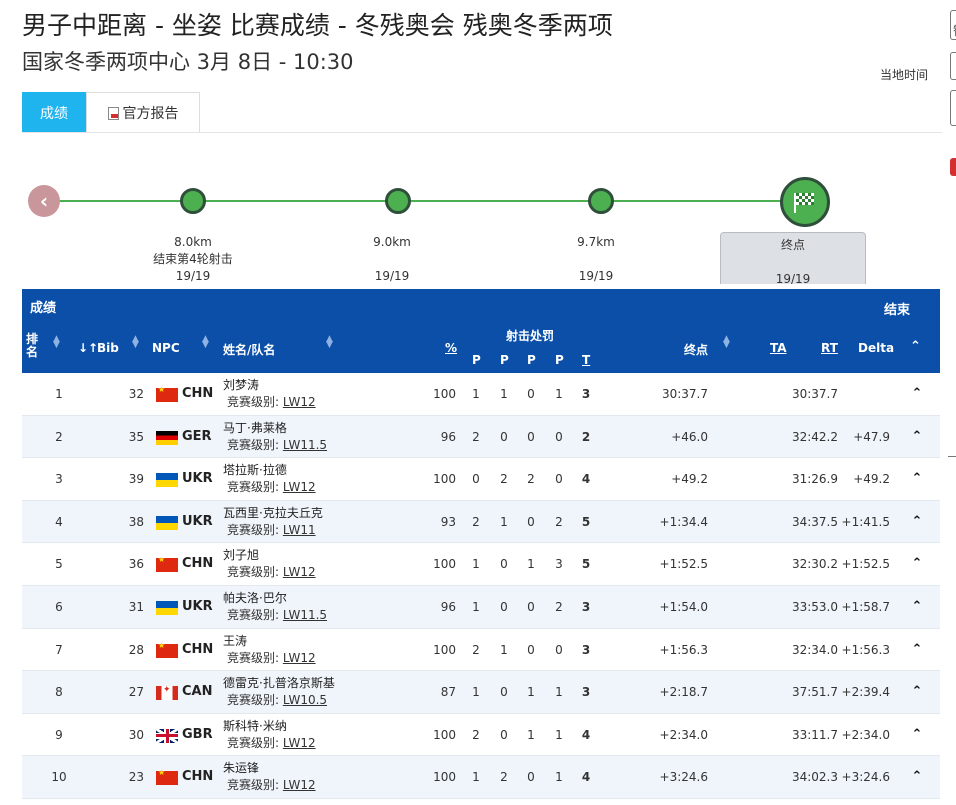  Describe the element at coordinates (476, 479) in the screenshot. I see `penalty-1-cell: 0` at that location.